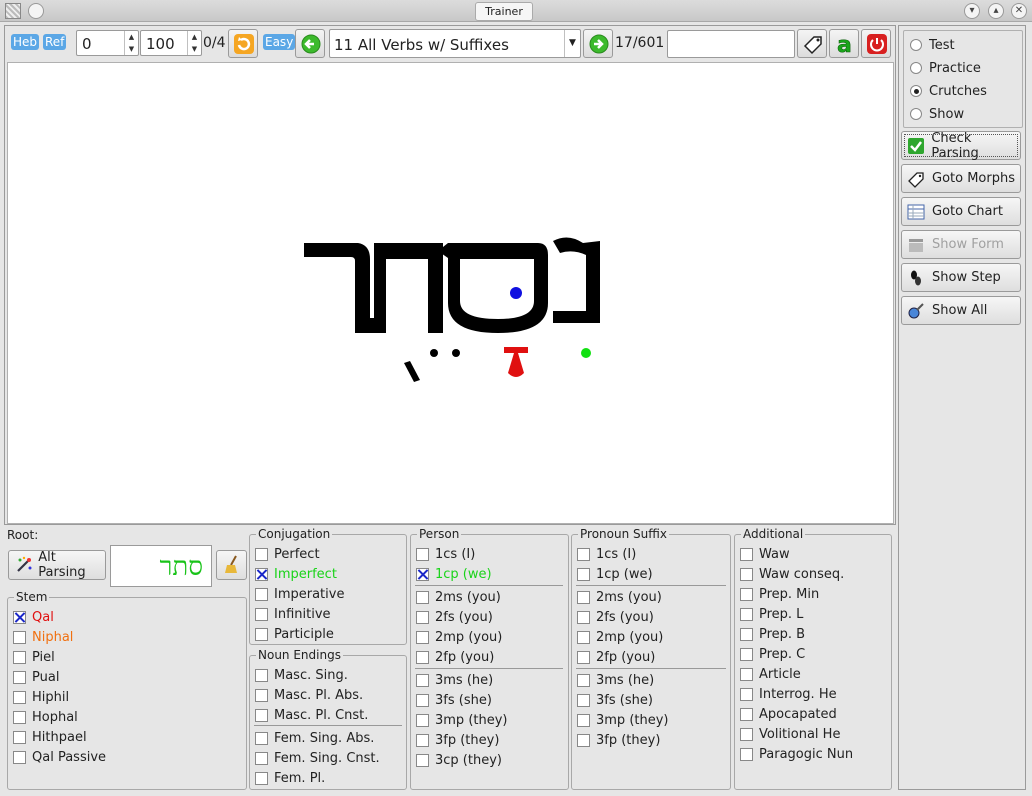 This screenshot has width=1032, height=796. What do you see at coordinates (457, 740) in the screenshot?
I see `person-3fp-they: 3fp (they)` at bounding box center [457, 740].